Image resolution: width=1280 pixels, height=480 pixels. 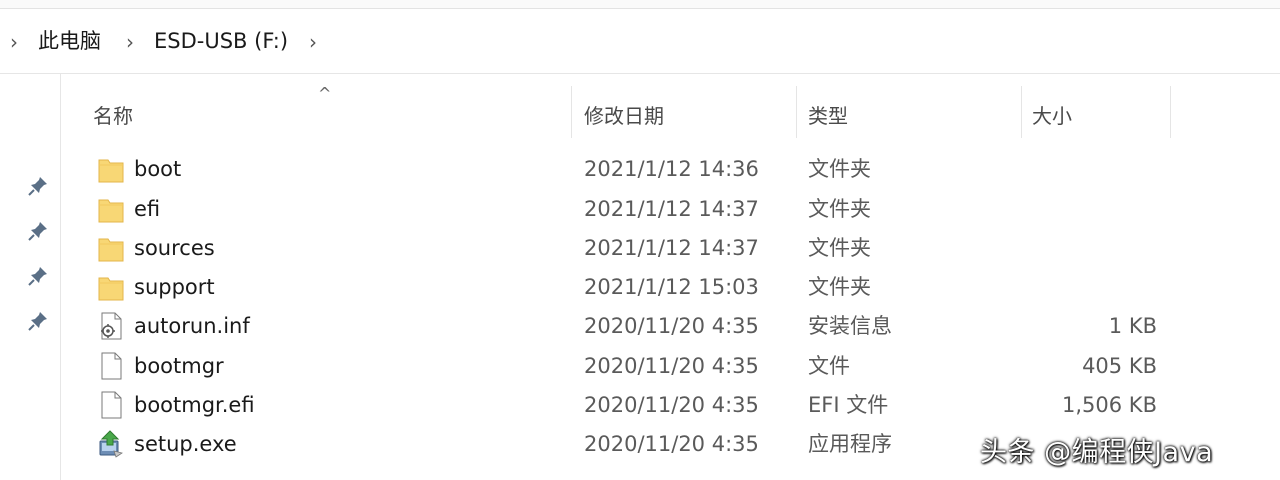 I want to click on file-row: sources 2021/1/12 14:37 文件夹, so click(x=670, y=248).